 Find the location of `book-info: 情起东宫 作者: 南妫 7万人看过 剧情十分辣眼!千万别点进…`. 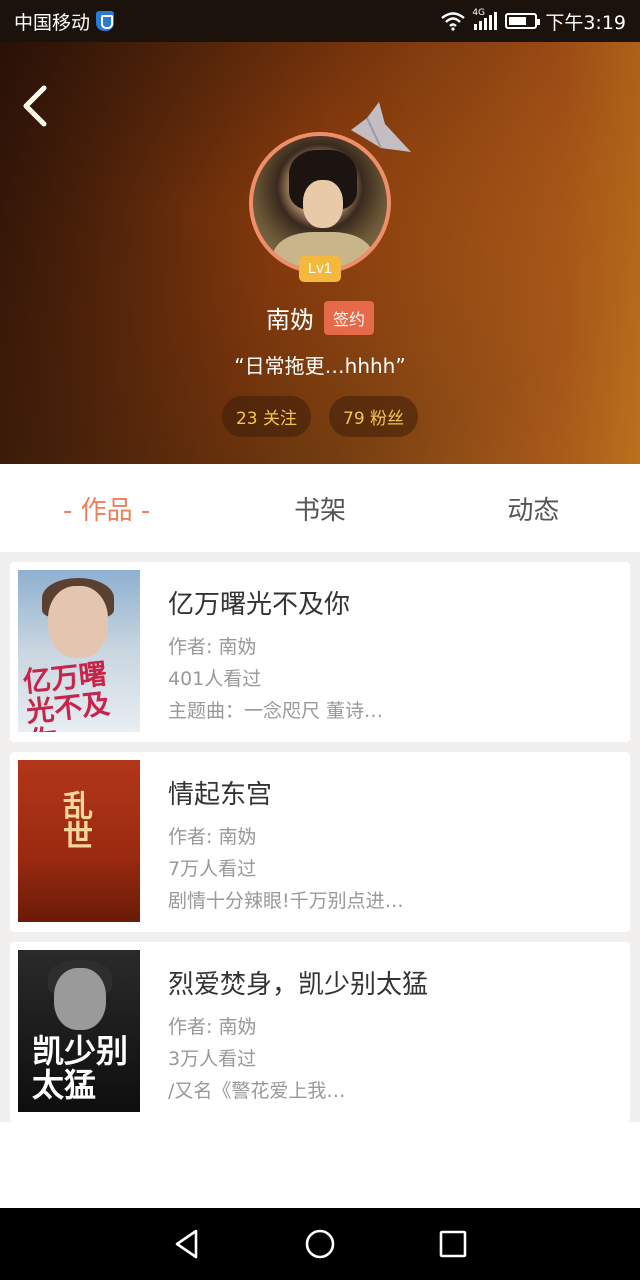

book-info: 情起东宫 作者: 南妫 7万人看过 剧情十分辣眼!千万别点进… is located at coordinates (272, 842).